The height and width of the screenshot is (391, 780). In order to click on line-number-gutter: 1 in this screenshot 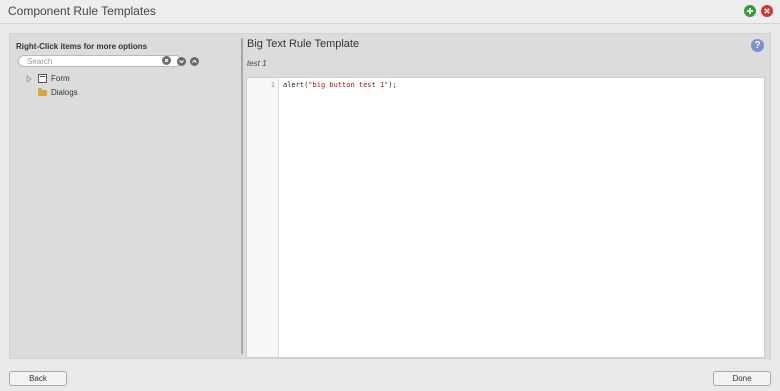, I will do `click(263, 217)`.